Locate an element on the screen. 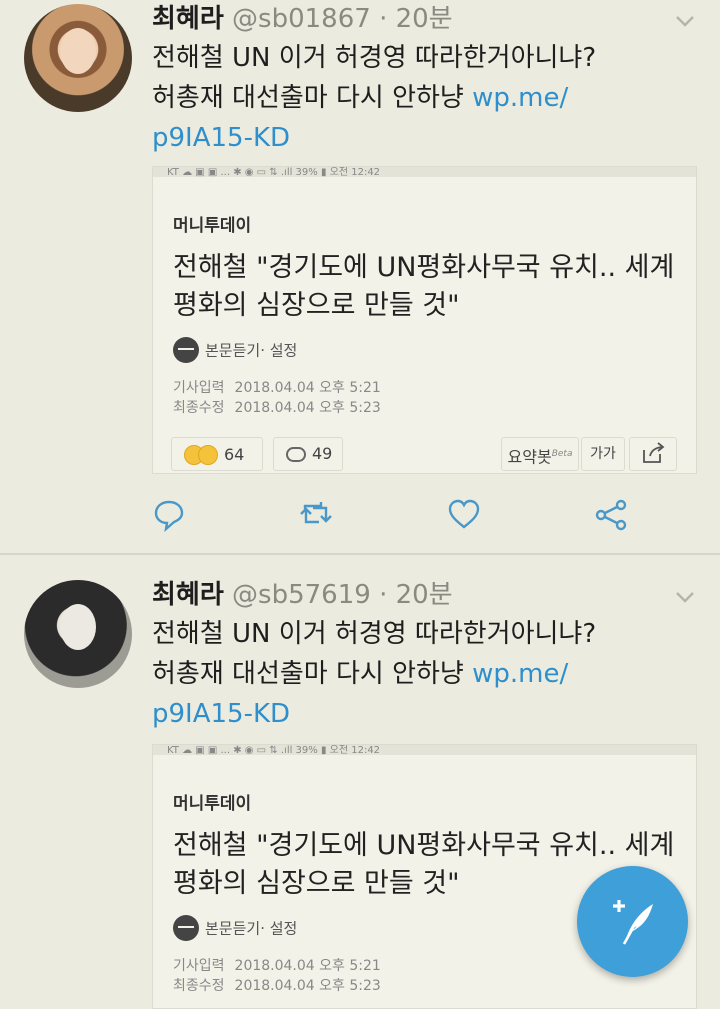 The image size is (720, 1009). tweet-header: 최혜라 @sb01867 · 20분 is located at coordinates (302, 19).